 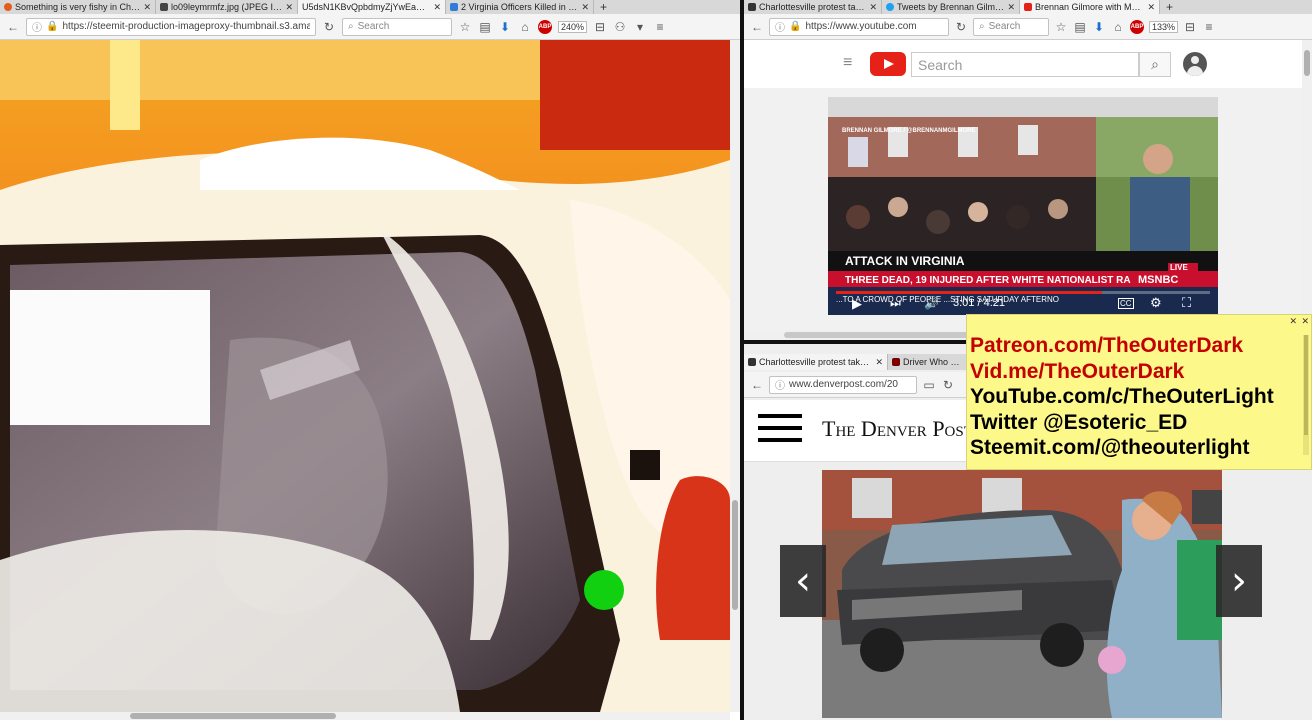 I want to click on left-vertical-scrollbar, so click(x=735, y=376).